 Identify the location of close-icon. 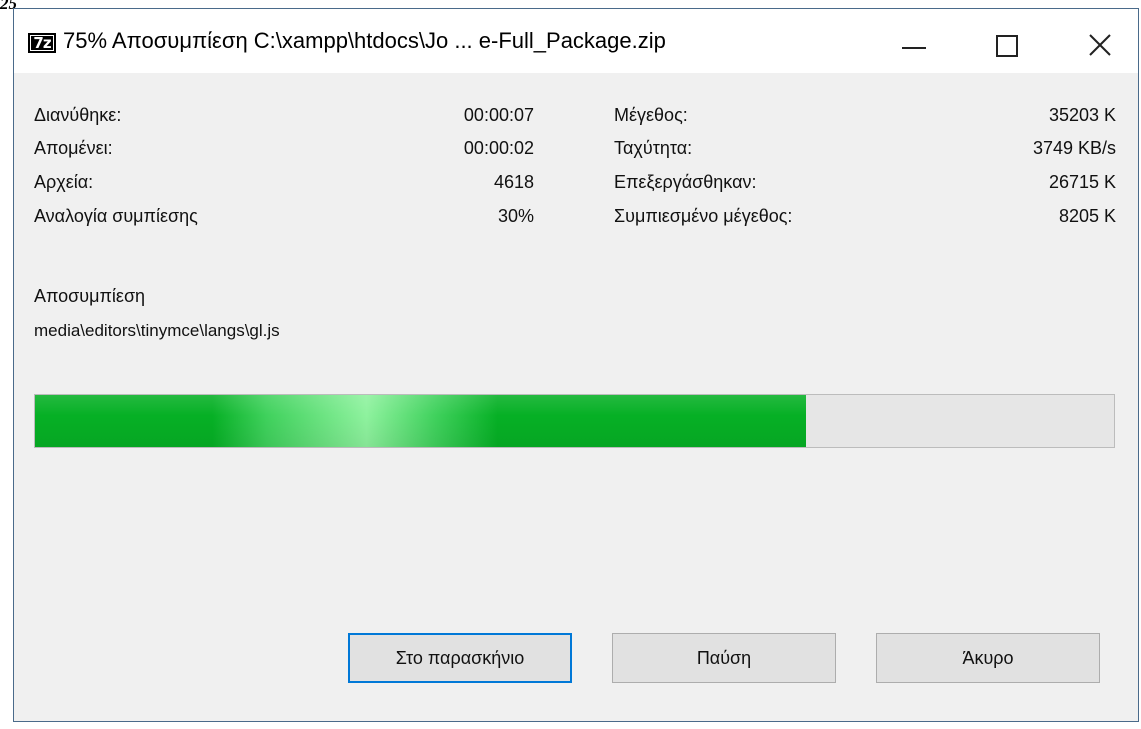
(1100, 45).